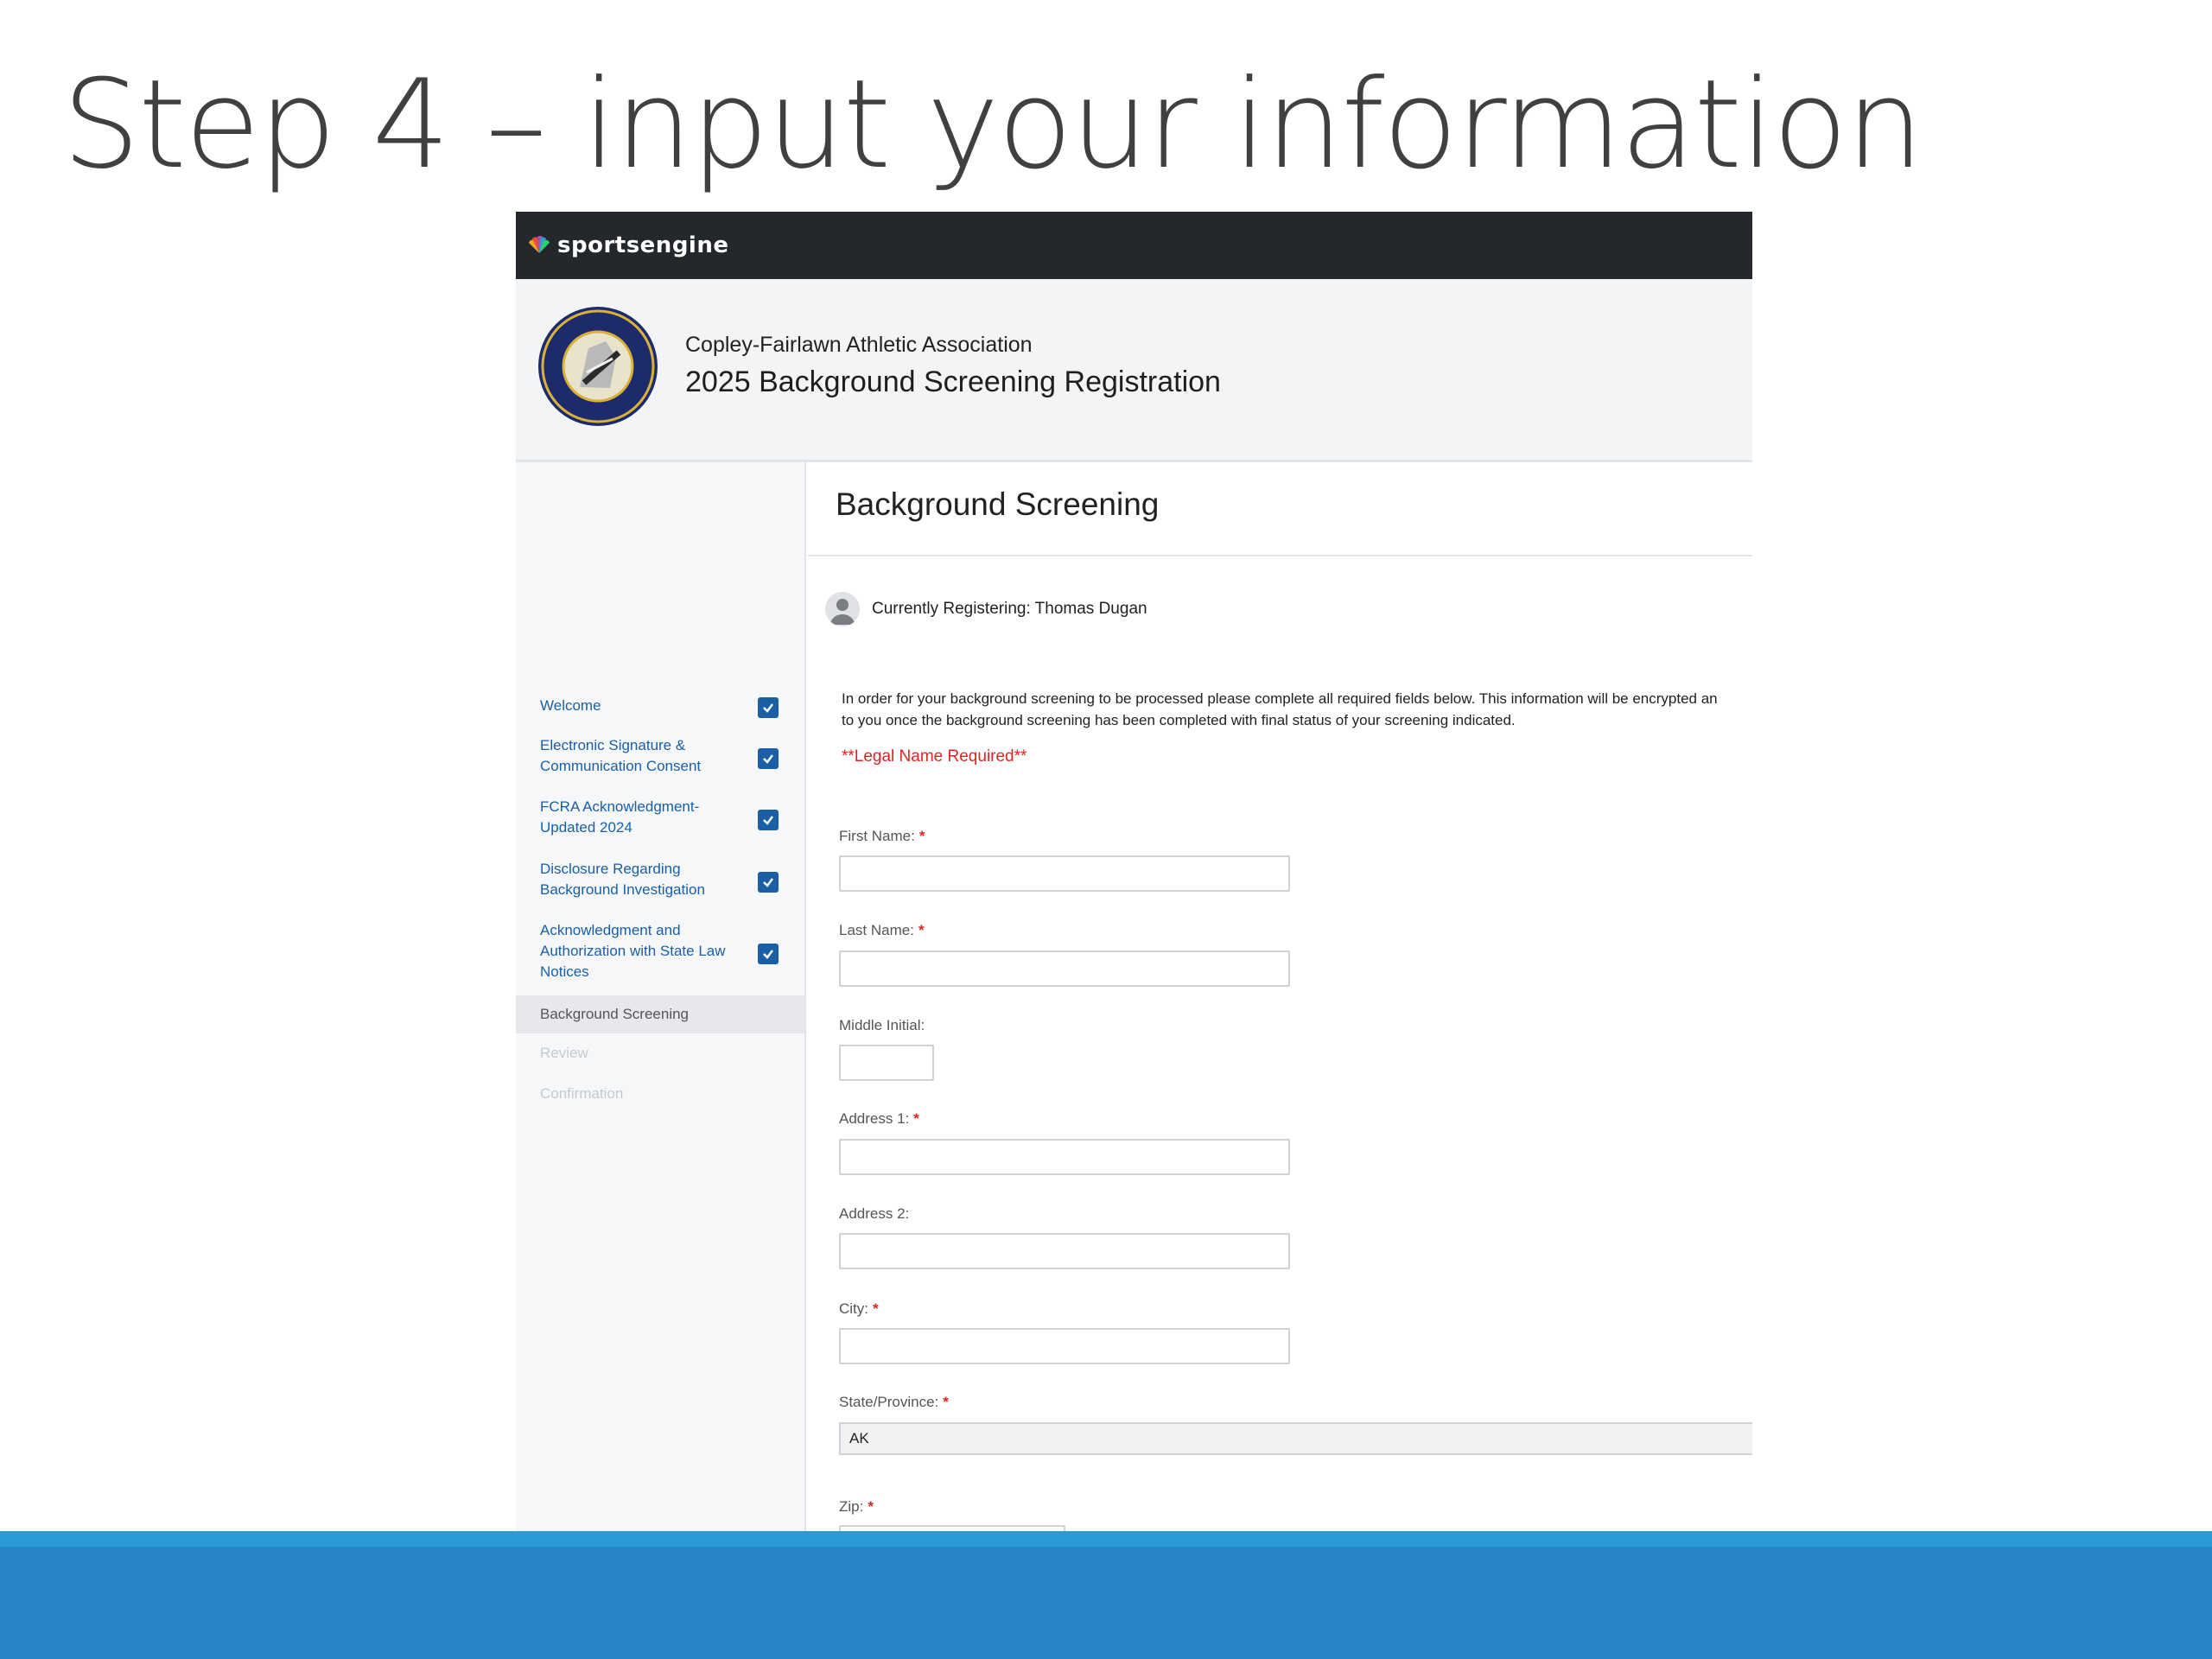  I want to click on address2-label-text: Address 2:, so click(874, 1213).